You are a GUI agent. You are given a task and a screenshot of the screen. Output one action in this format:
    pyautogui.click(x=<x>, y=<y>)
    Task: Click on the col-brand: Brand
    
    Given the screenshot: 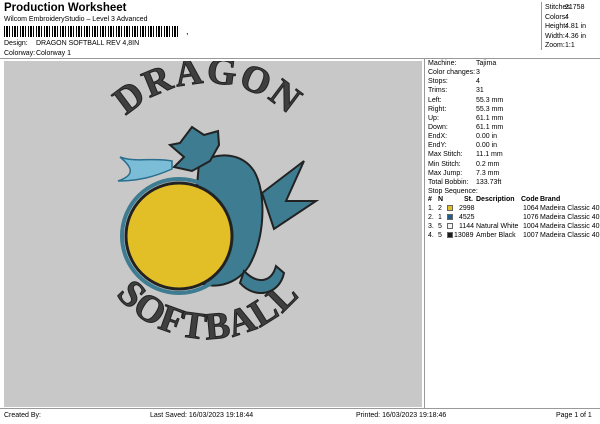 What is the action you would take?
    pyautogui.click(x=550, y=199)
    